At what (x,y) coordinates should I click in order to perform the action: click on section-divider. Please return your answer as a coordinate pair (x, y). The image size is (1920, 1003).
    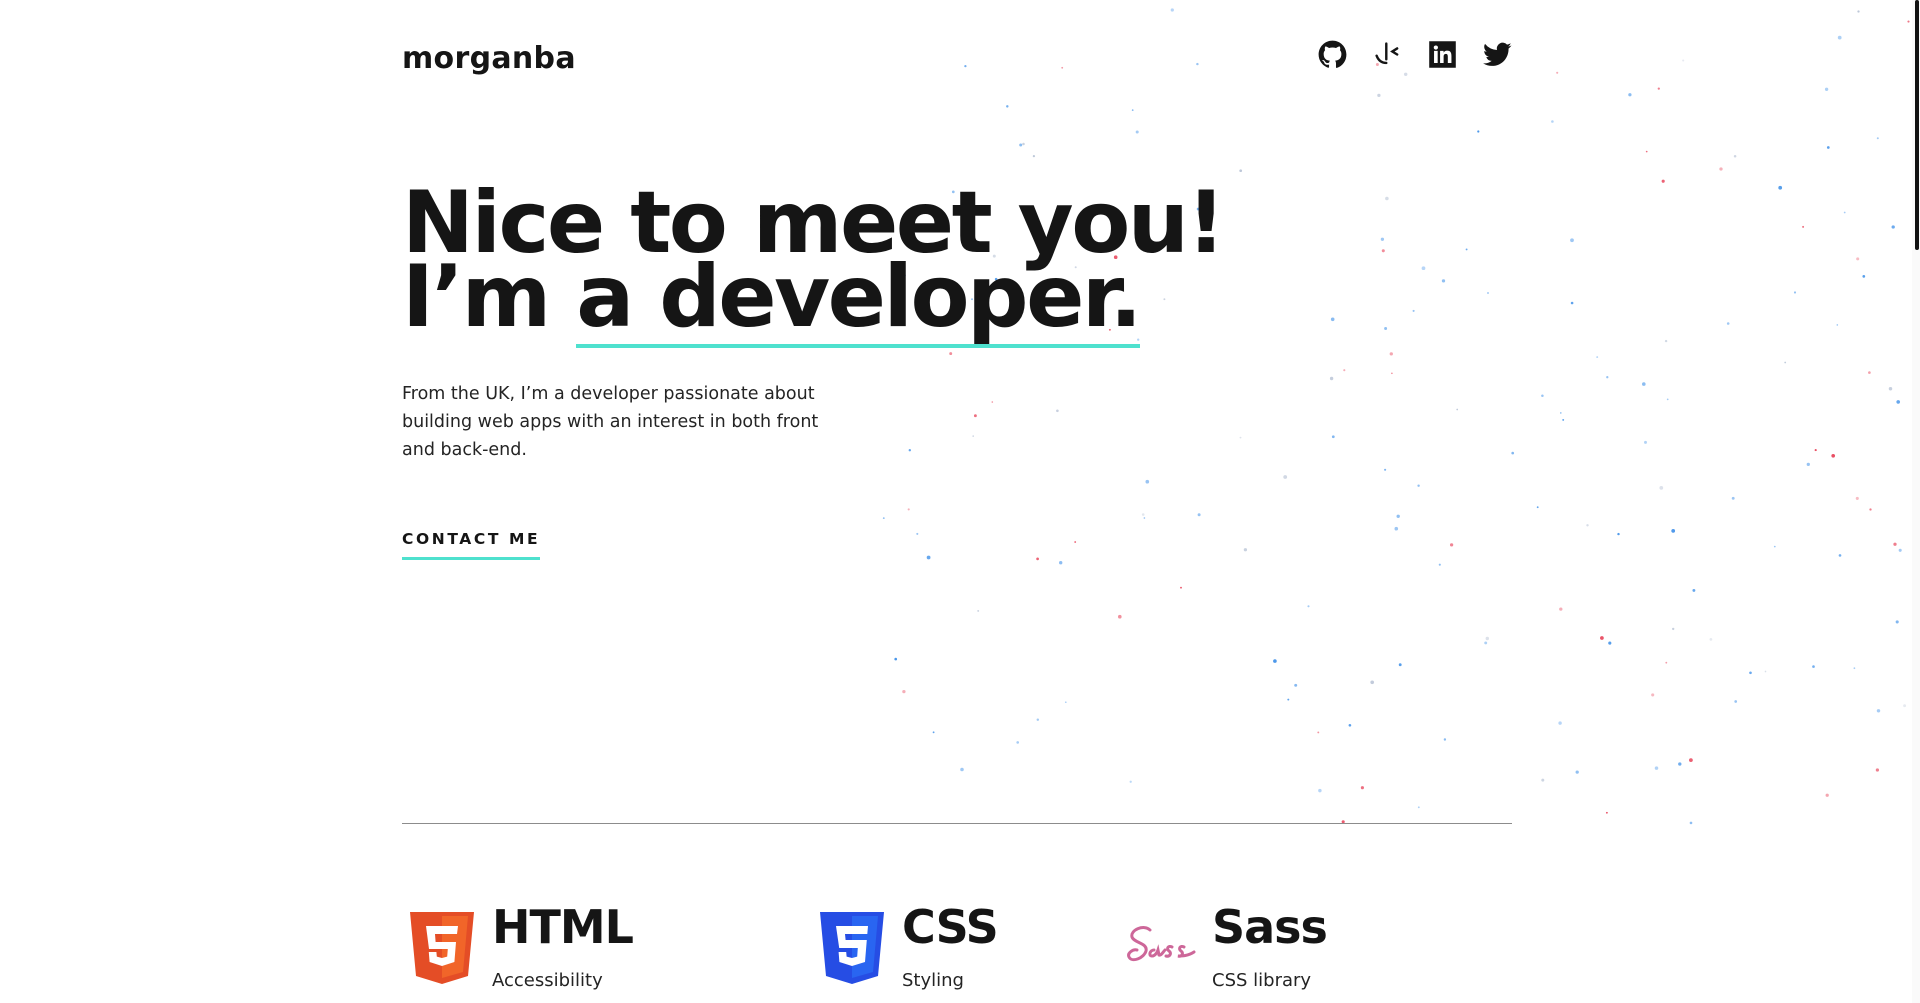
    Looking at the image, I should click on (957, 823).